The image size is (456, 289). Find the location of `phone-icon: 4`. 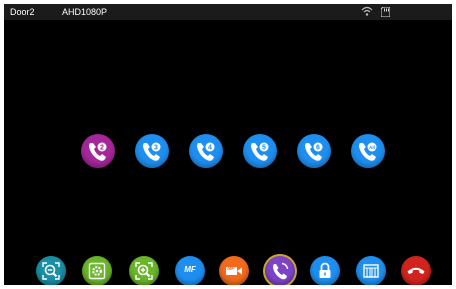

phone-icon: 4 is located at coordinates (206, 151).